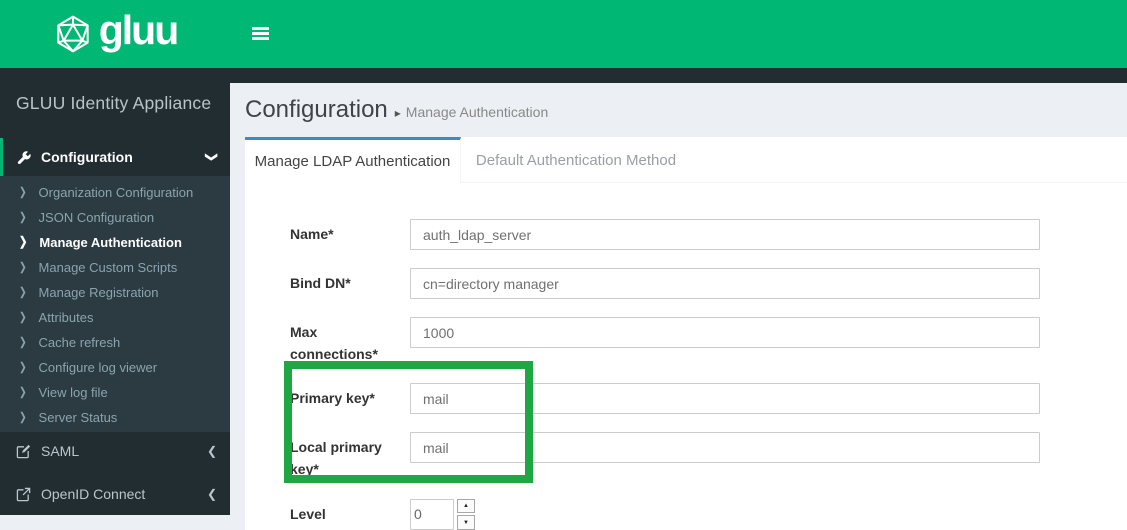 Image resolution: width=1127 pixels, height=530 pixels. I want to click on sidebar-item-label: Attributes, so click(66, 317).